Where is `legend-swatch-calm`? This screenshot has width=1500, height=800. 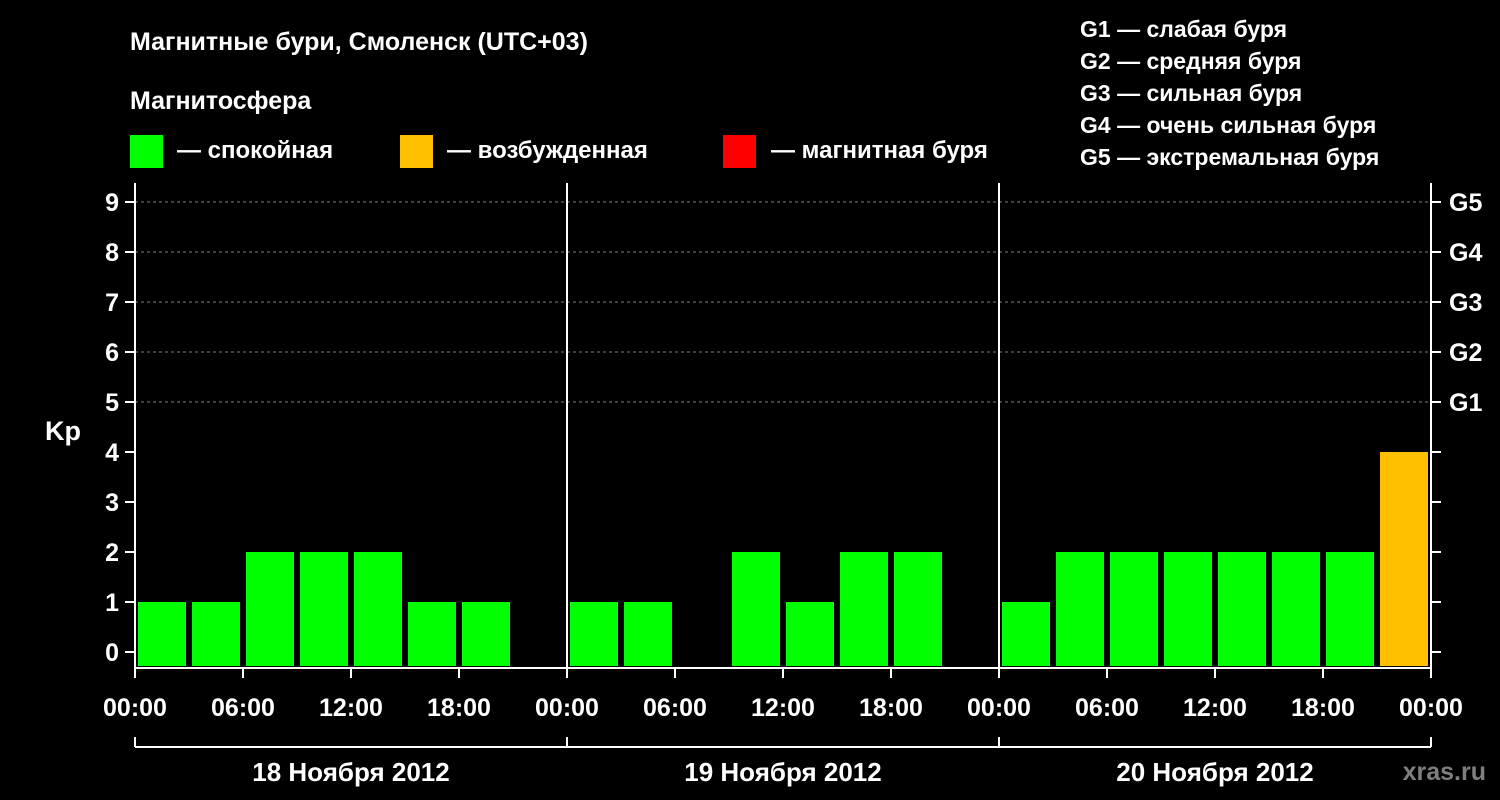
legend-swatch-calm is located at coordinates (146, 151).